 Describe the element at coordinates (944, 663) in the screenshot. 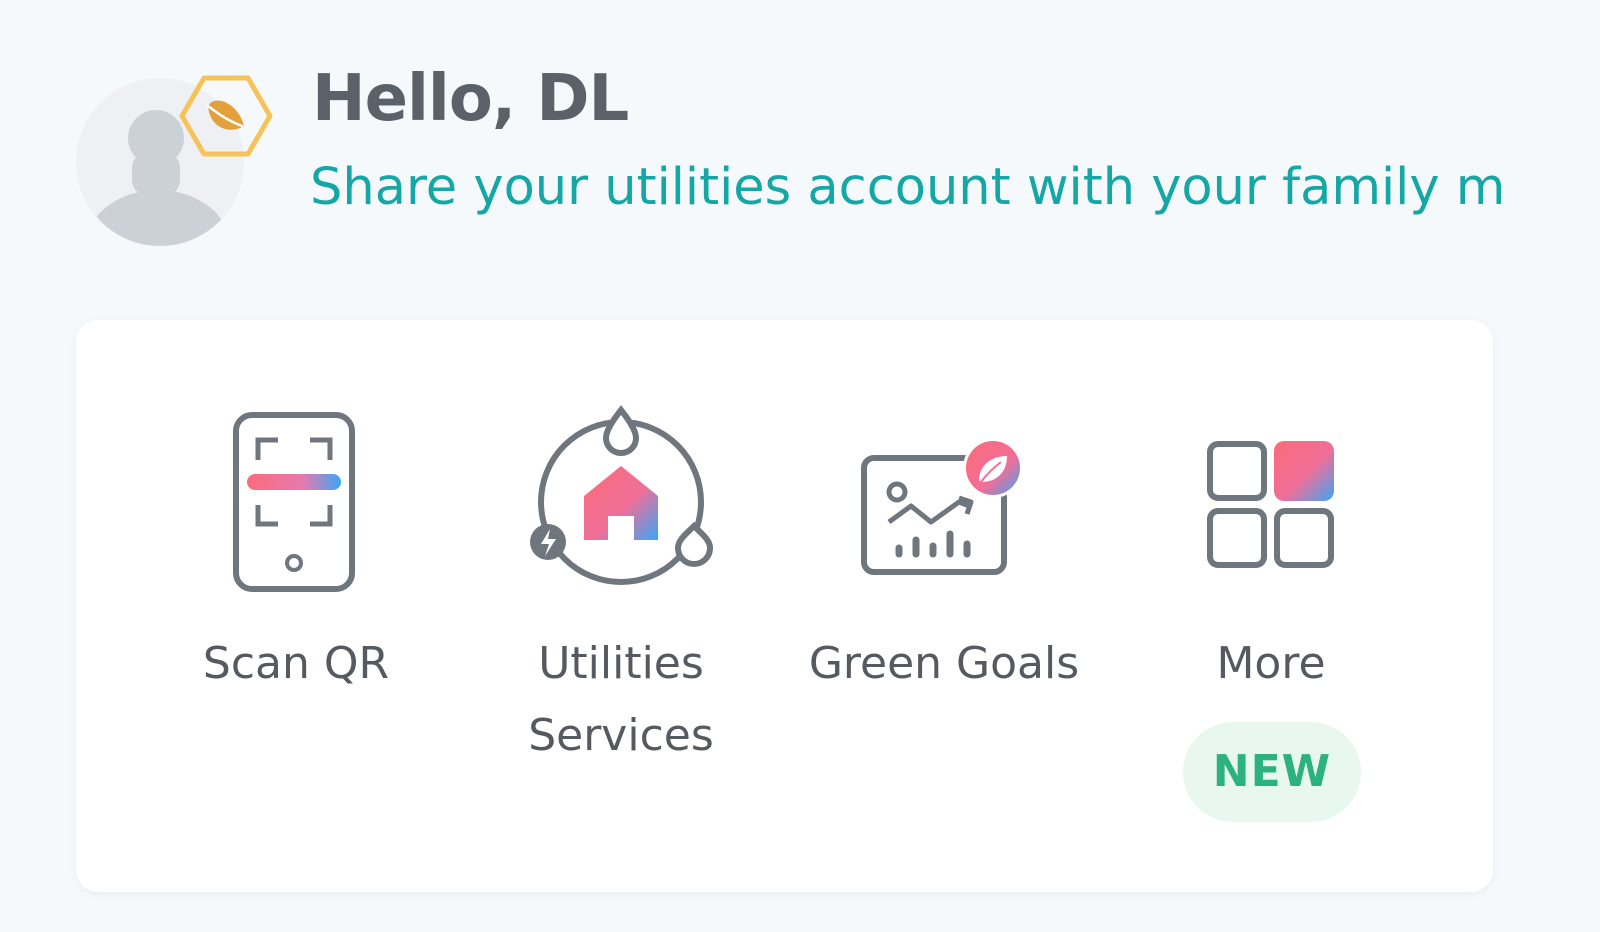

I see `green-goals-label: Green Goals` at that location.